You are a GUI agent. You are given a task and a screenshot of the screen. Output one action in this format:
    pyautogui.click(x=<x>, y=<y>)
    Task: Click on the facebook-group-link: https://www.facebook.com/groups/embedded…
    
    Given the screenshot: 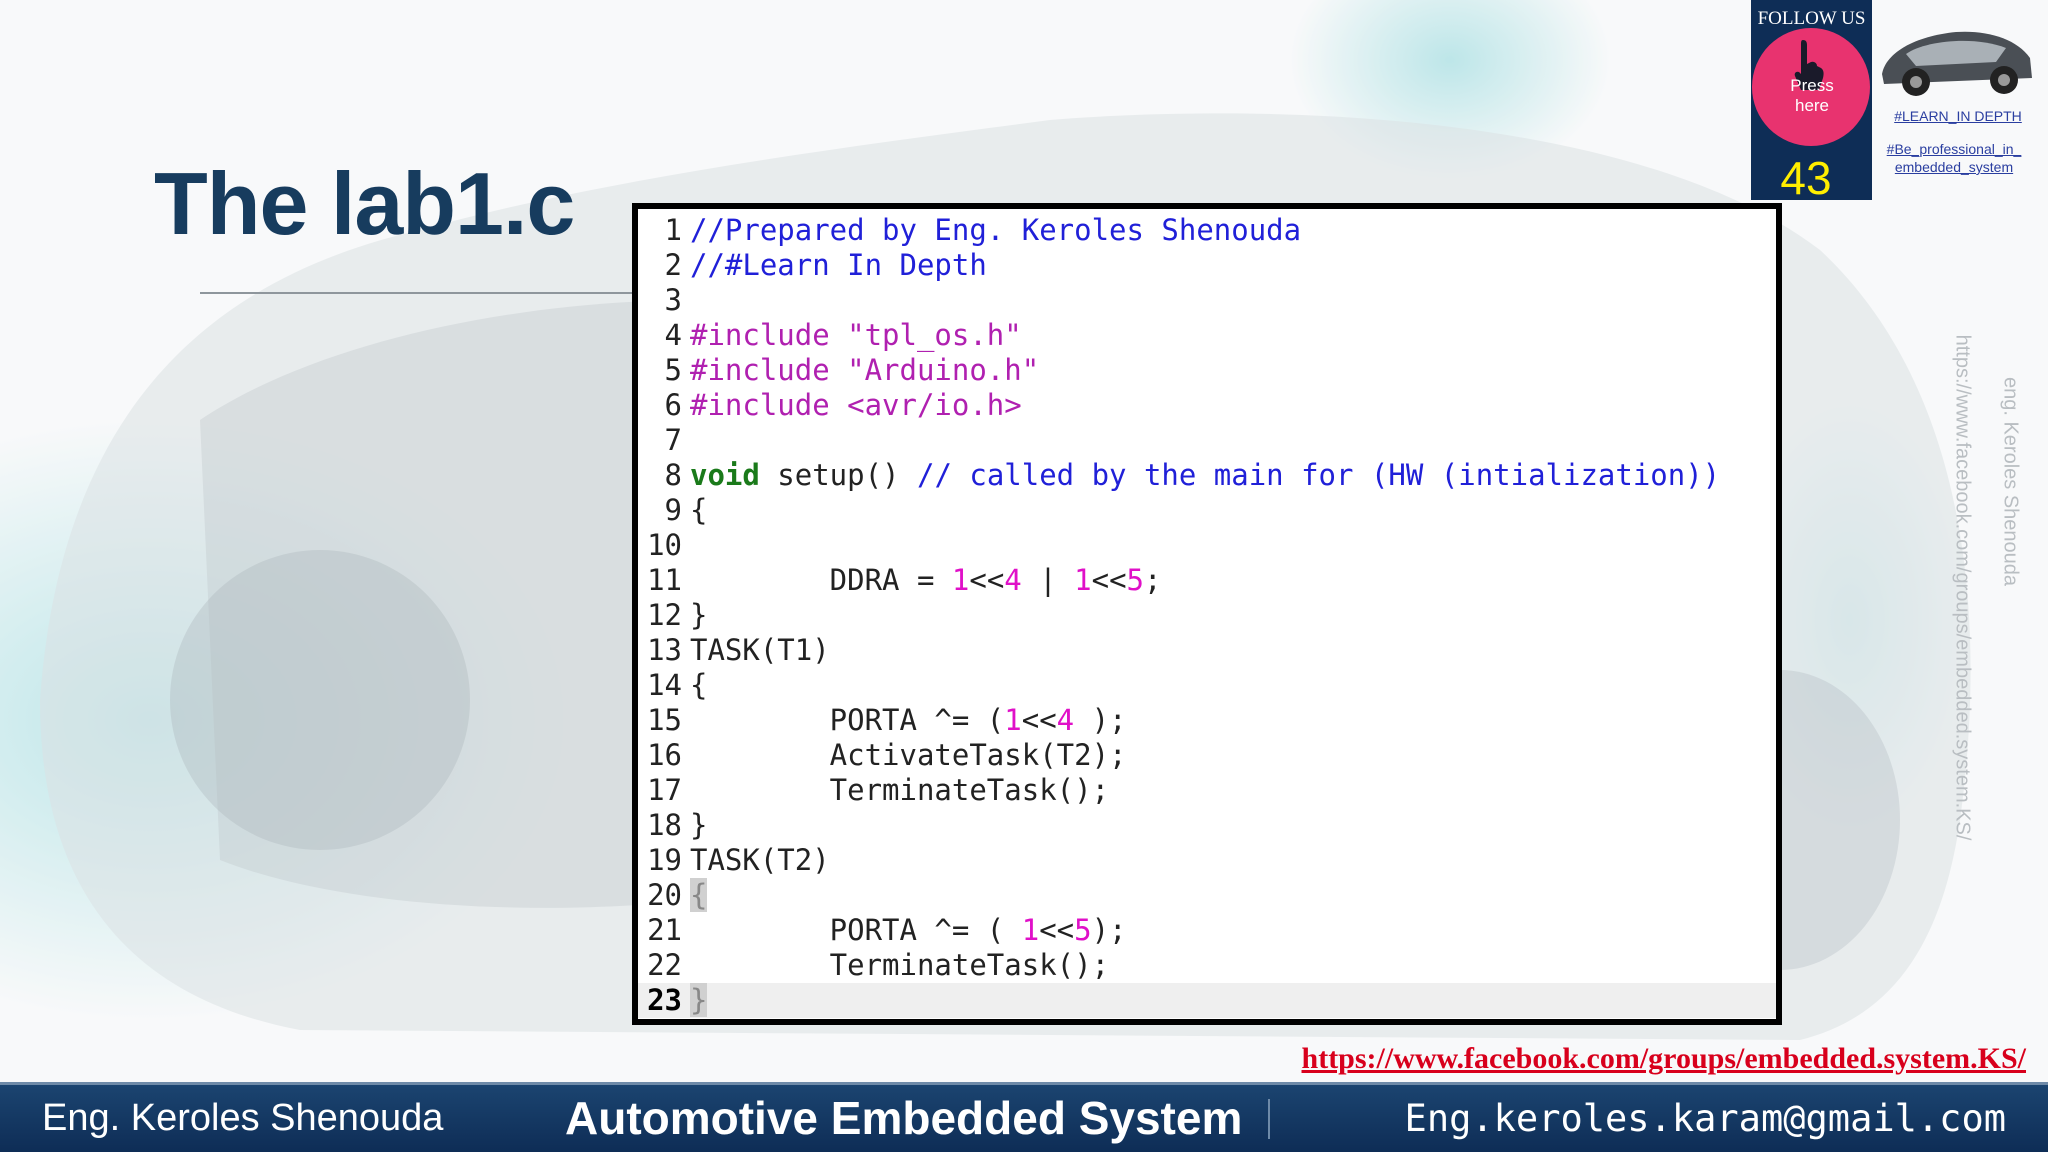 What is the action you would take?
    pyautogui.click(x=1664, y=1059)
    